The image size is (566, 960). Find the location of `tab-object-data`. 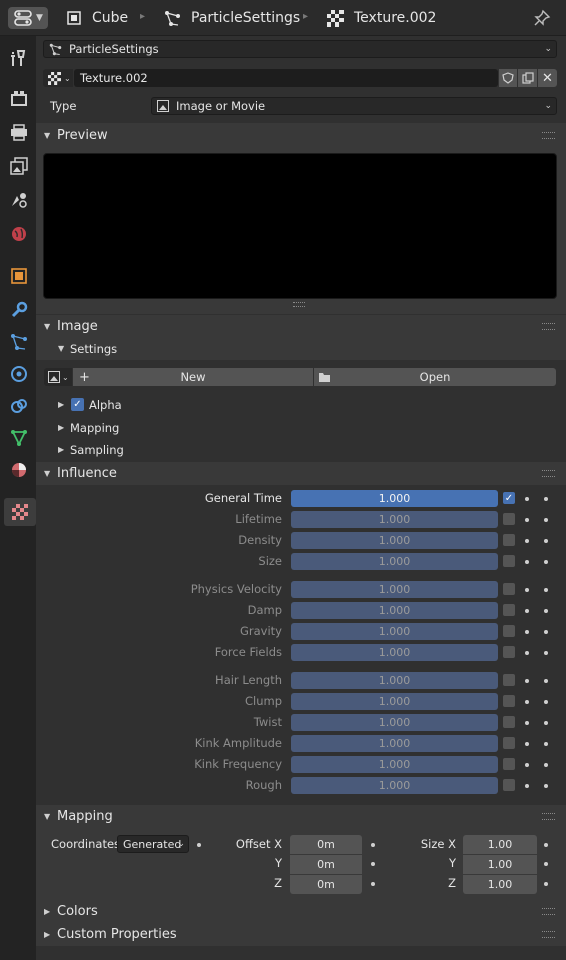

tab-object-data is located at coordinates (19, 438).